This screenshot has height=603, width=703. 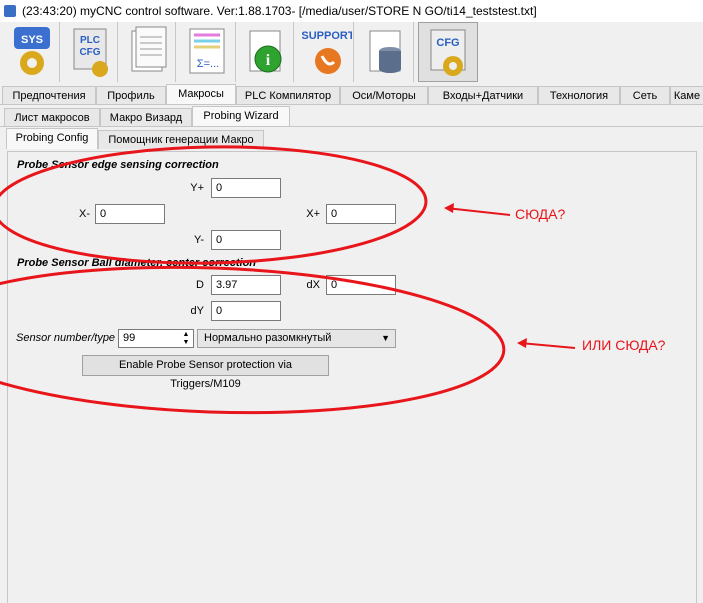 I want to click on yminus-label: Y-, so click(x=199, y=240).